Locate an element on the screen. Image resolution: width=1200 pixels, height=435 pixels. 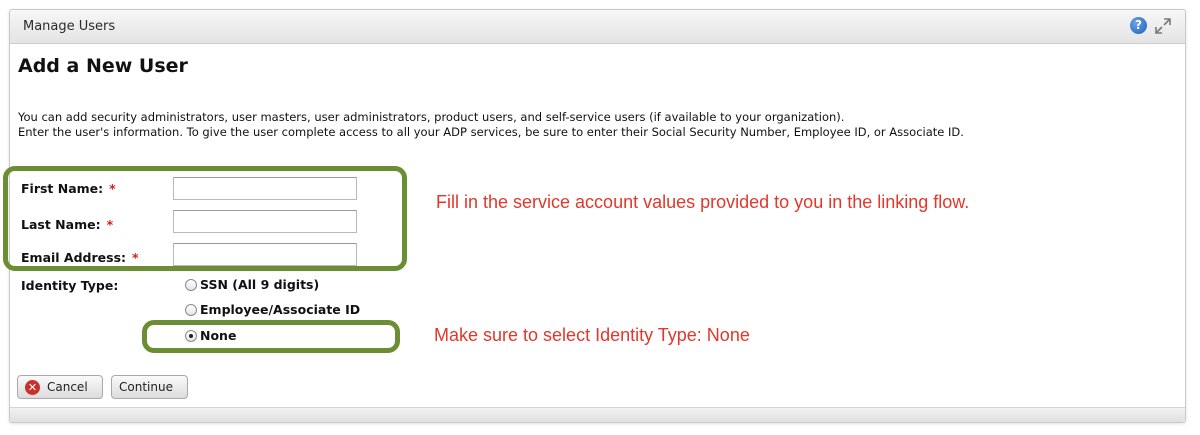
expand-arrows-icon is located at coordinates (1163, 26).